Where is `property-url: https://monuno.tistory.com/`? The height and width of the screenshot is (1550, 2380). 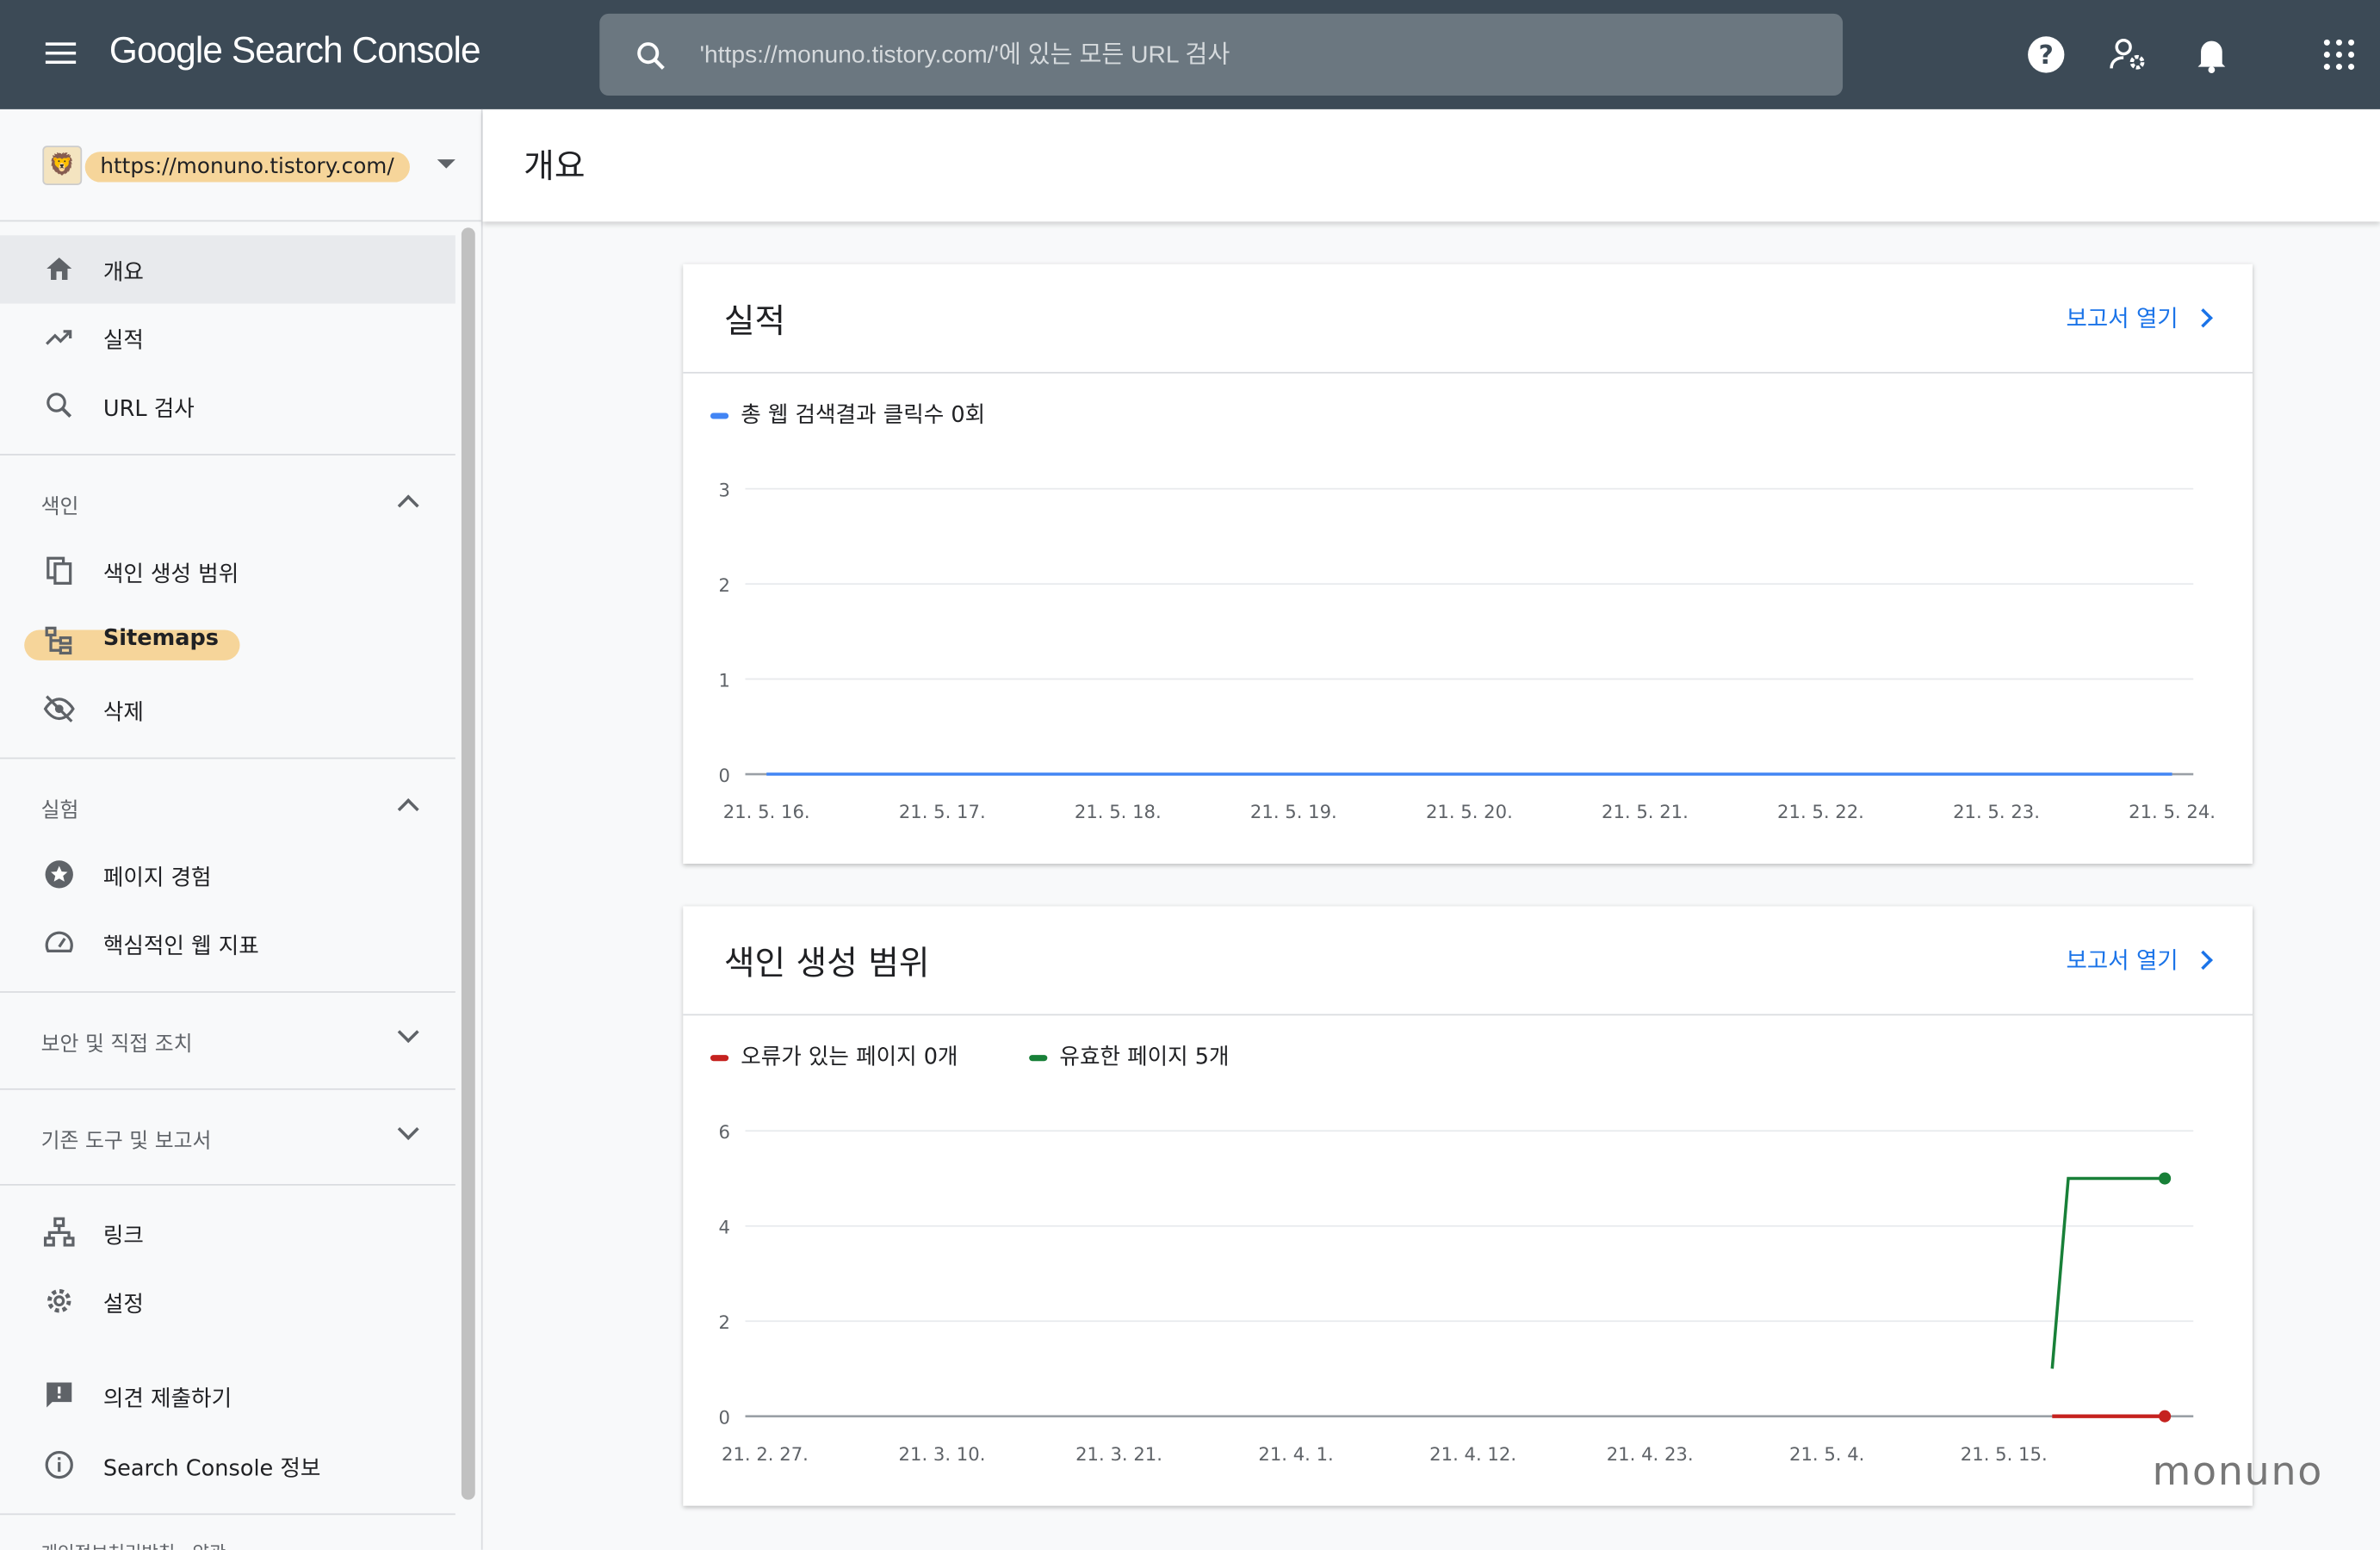 property-url: https://monuno.tistory.com/ is located at coordinates (247, 168).